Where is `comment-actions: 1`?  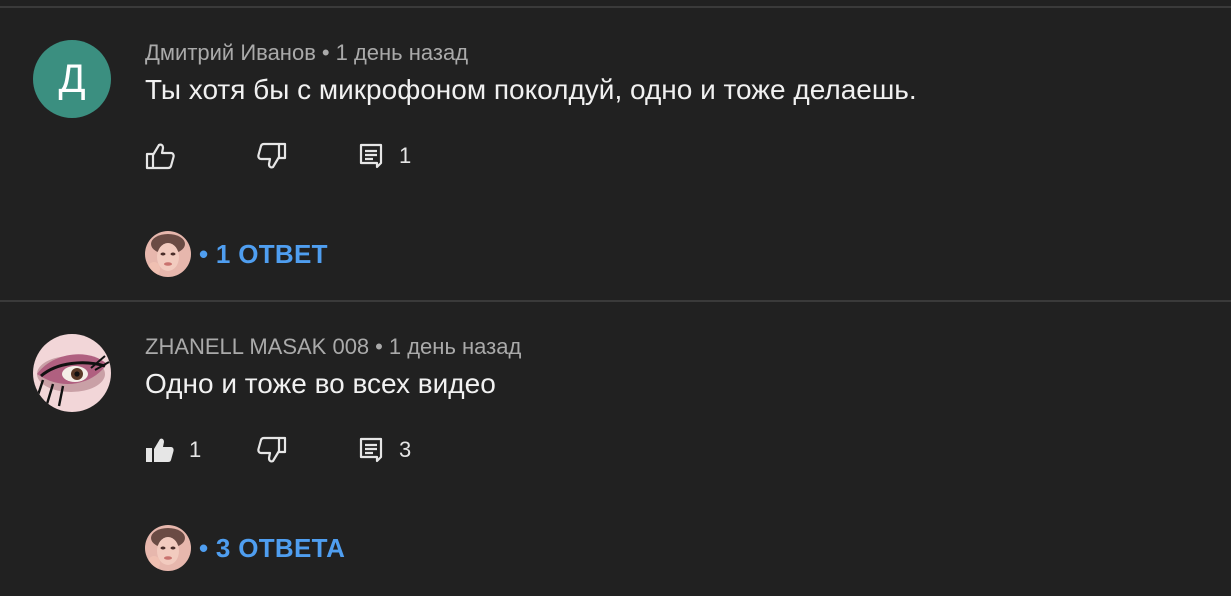
comment-actions: 1 is located at coordinates (278, 156).